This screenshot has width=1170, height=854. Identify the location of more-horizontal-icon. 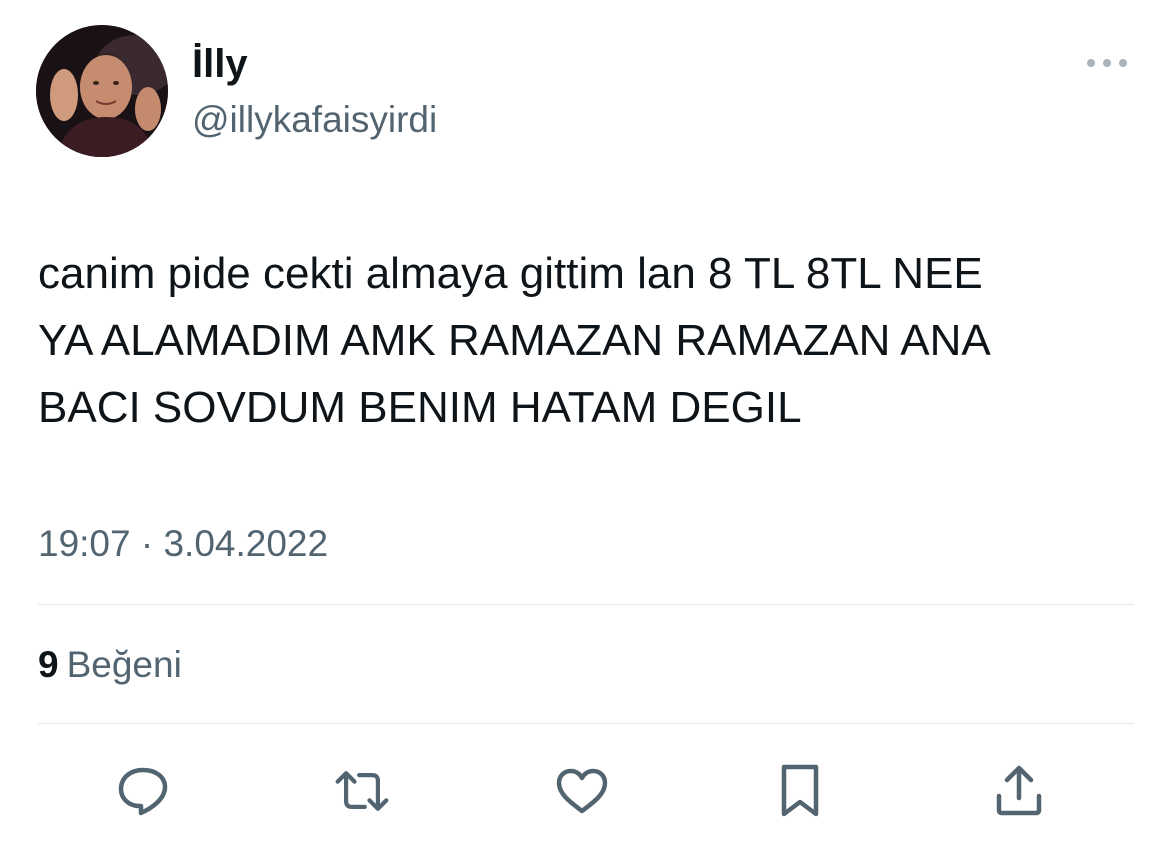
(1107, 63).